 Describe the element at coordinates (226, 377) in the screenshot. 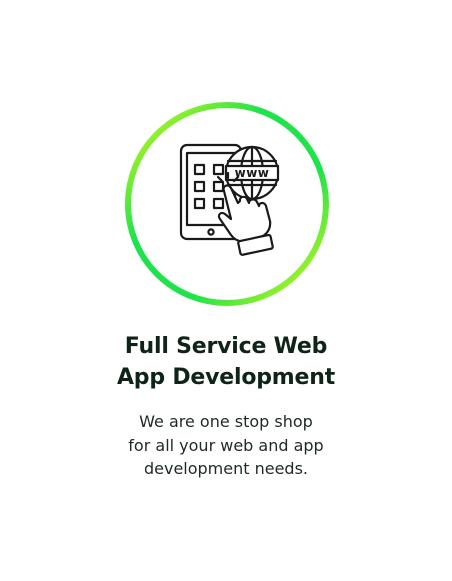

I see `service-title-line-2: App Development` at that location.